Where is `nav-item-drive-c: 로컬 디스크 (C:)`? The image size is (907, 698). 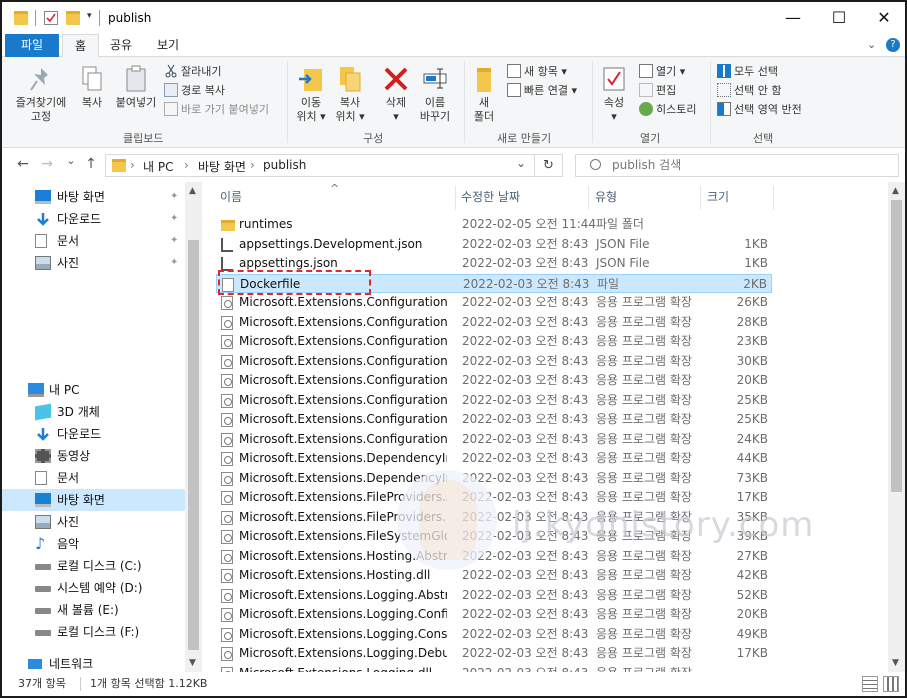
nav-item-drive-c: 로컬 디스크 (C:) is located at coordinates (93, 566).